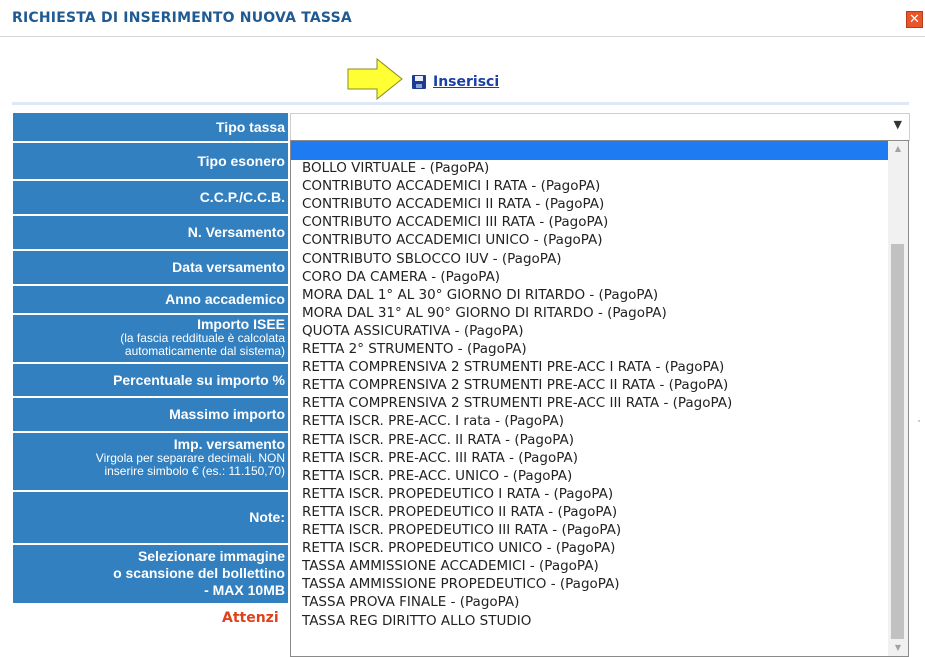 The height and width of the screenshot is (657, 925). Describe the element at coordinates (898, 648) in the screenshot. I see `scroll-down-icon: ▼` at that location.